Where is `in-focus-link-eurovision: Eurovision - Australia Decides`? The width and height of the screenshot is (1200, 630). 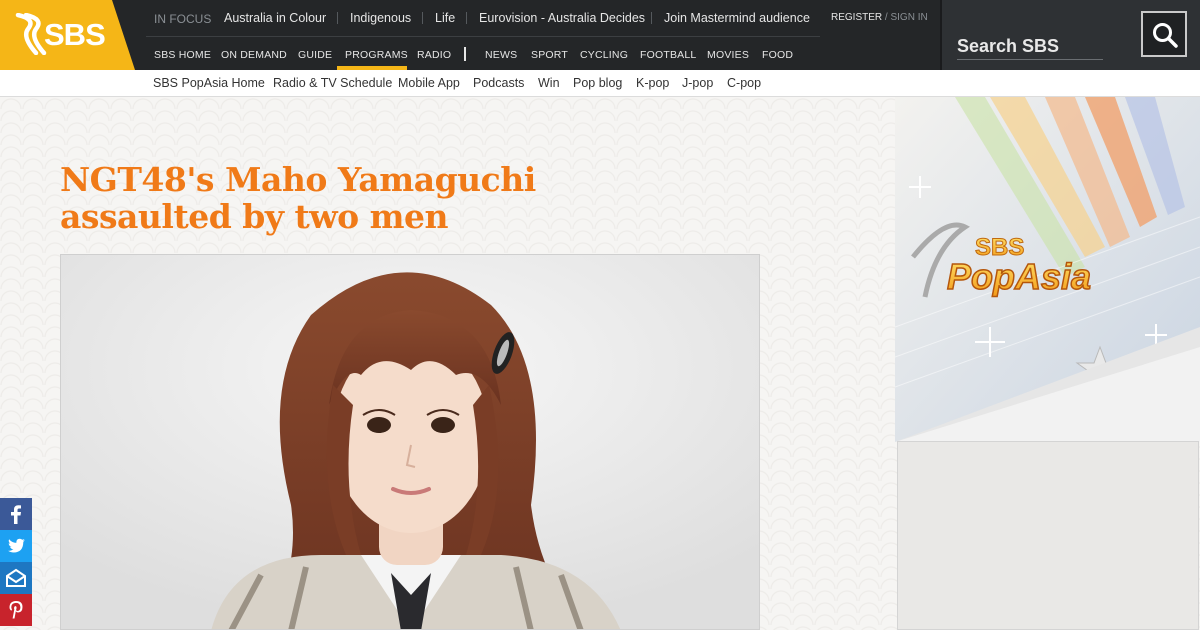 in-focus-link-eurovision: Eurovision - Australia Decides is located at coordinates (562, 18).